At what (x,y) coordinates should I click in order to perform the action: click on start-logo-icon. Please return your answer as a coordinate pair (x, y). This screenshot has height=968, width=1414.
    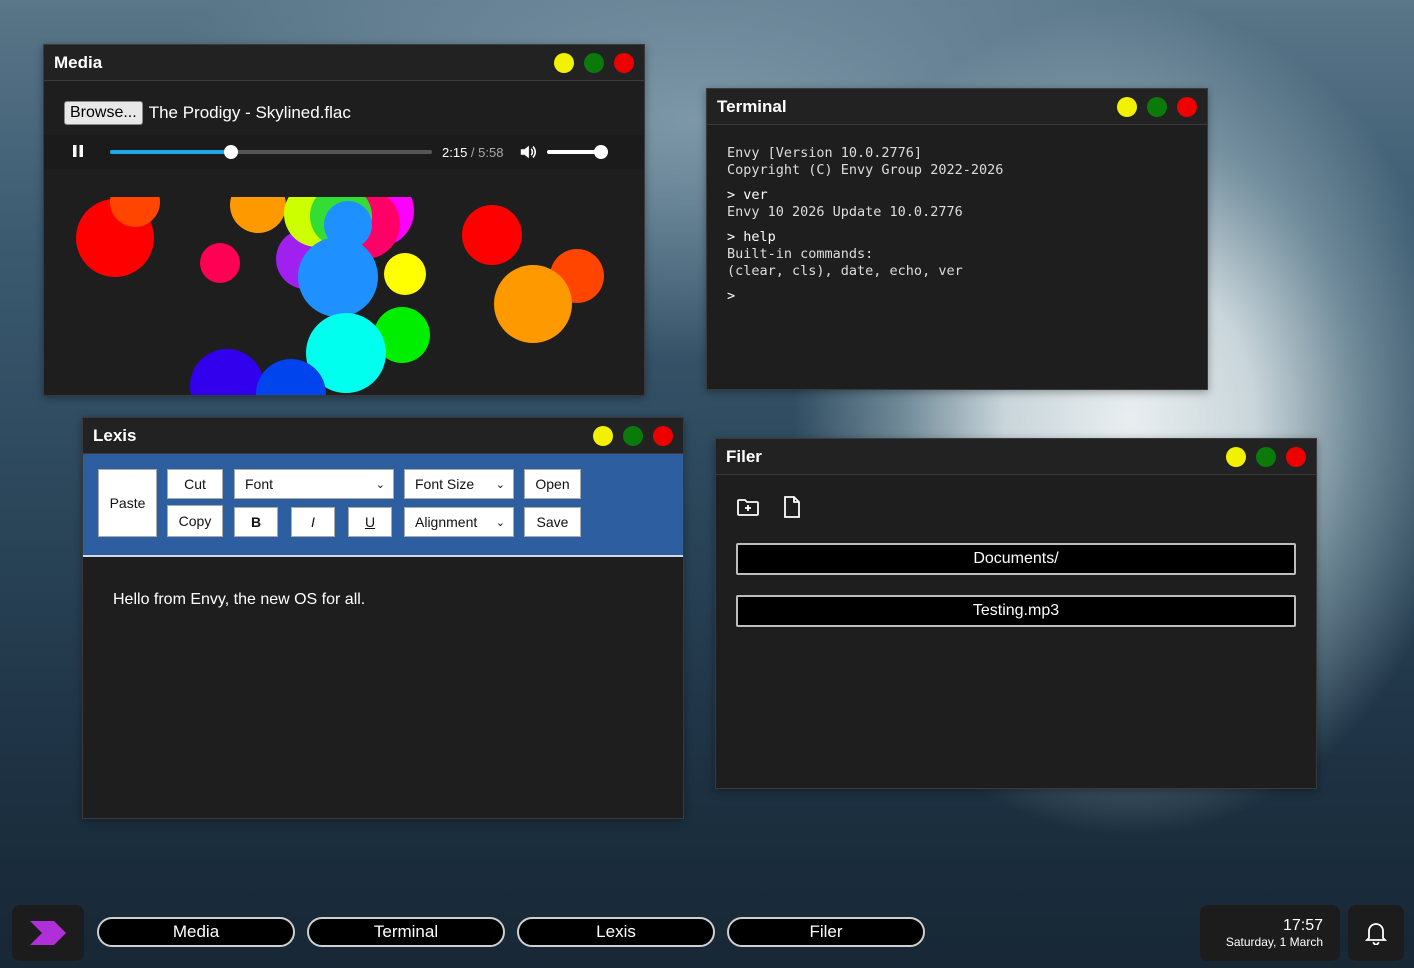
    Looking at the image, I should click on (48, 933).